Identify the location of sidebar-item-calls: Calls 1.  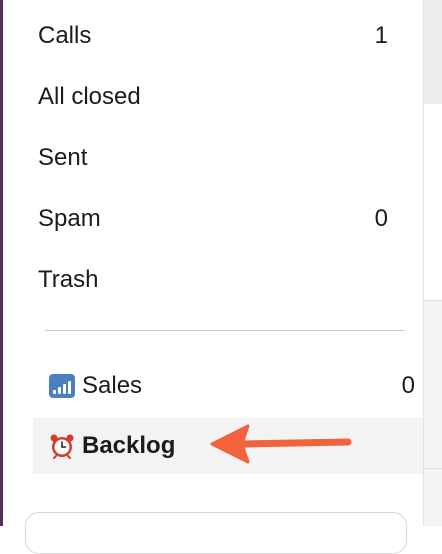
(213, 36).